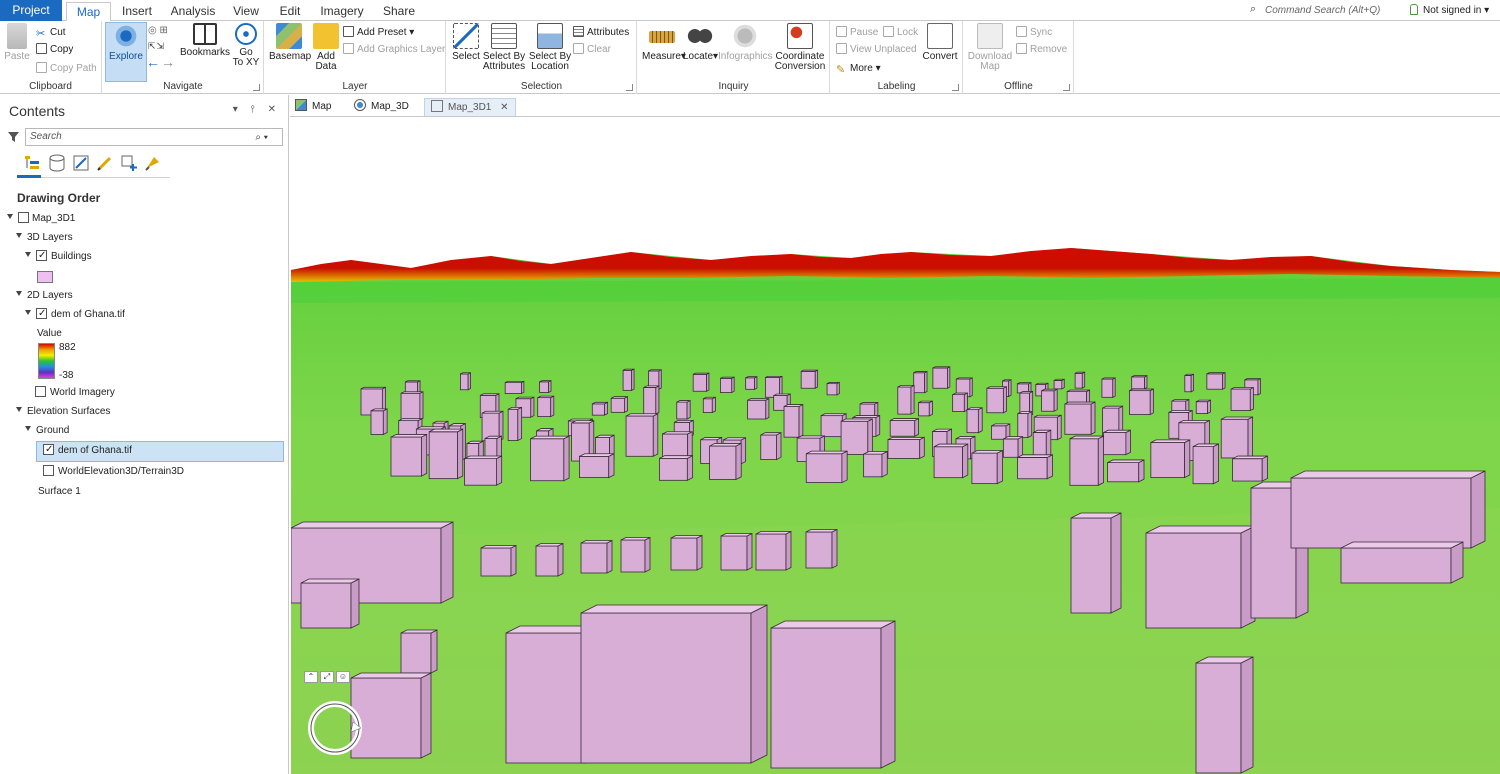  What do you see at coordinates (63, 412) in the screenshot?
I see `tree-elevation-surfaces: Elevation Surfaces` at bounding box center [63, 412].